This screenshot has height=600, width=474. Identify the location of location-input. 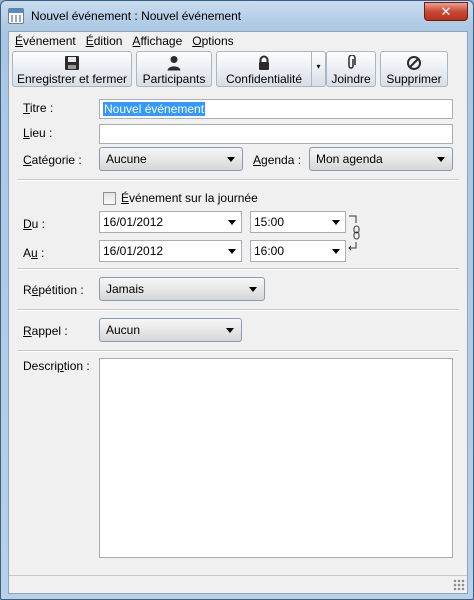
(276, 134).